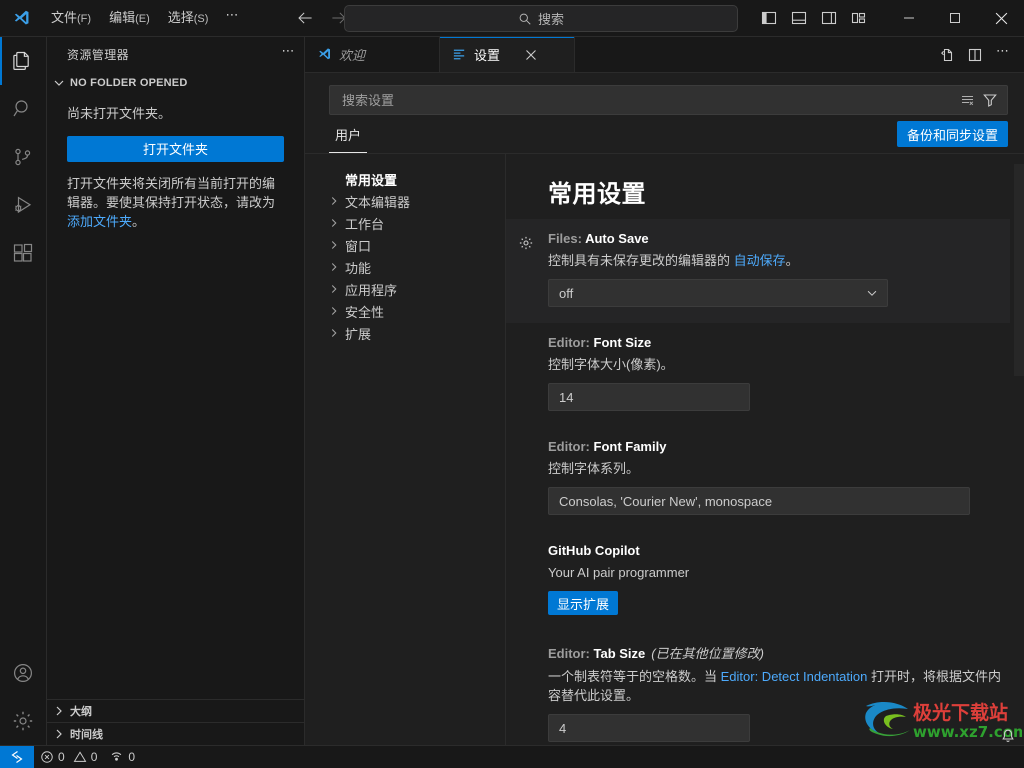  I want to click on setting-name: Tab Size, so click(619, 653).